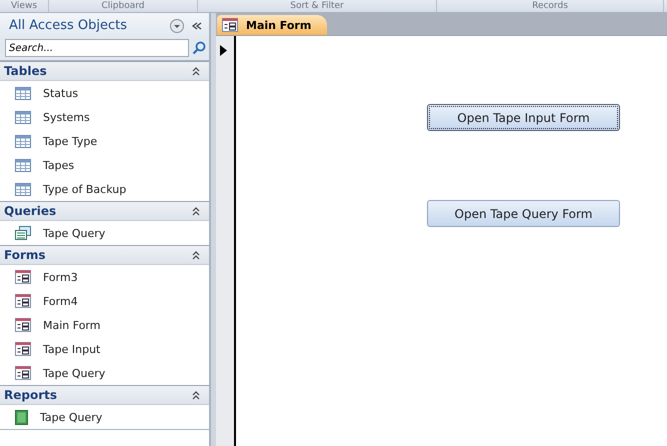  What do you see at coordinates (223, 50) in the screenshot?
I see `current-record-icon` at bounding box center [223, 50].